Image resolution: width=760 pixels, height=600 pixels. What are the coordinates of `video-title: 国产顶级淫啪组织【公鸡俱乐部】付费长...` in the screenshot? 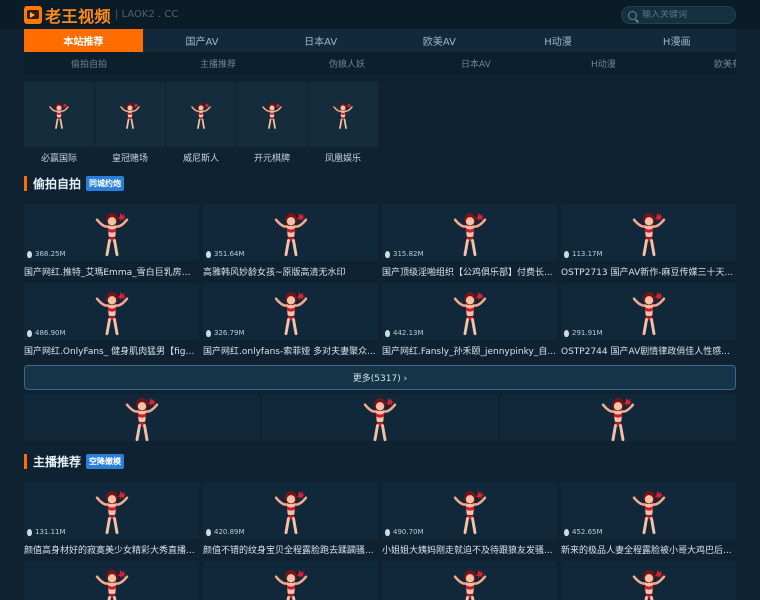 It's located at (469, 271).